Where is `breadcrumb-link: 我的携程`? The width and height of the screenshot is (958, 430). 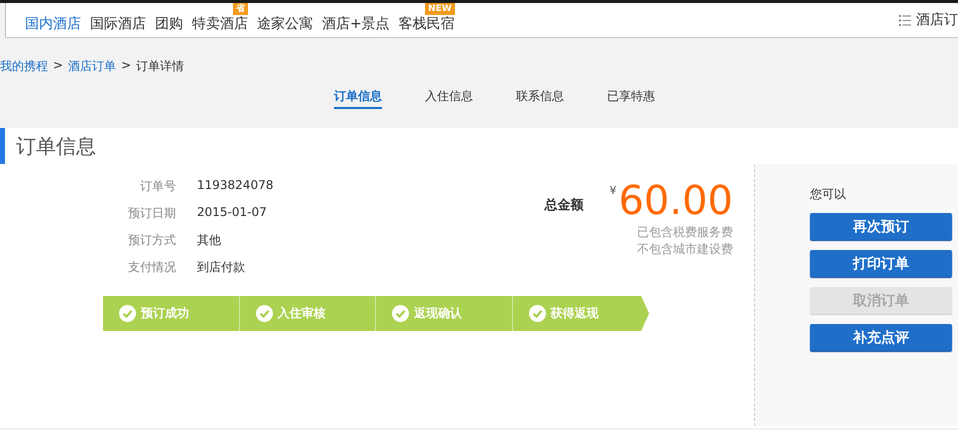
breadcrumb-link: 我的携程 is located at coordinates (24, 66).